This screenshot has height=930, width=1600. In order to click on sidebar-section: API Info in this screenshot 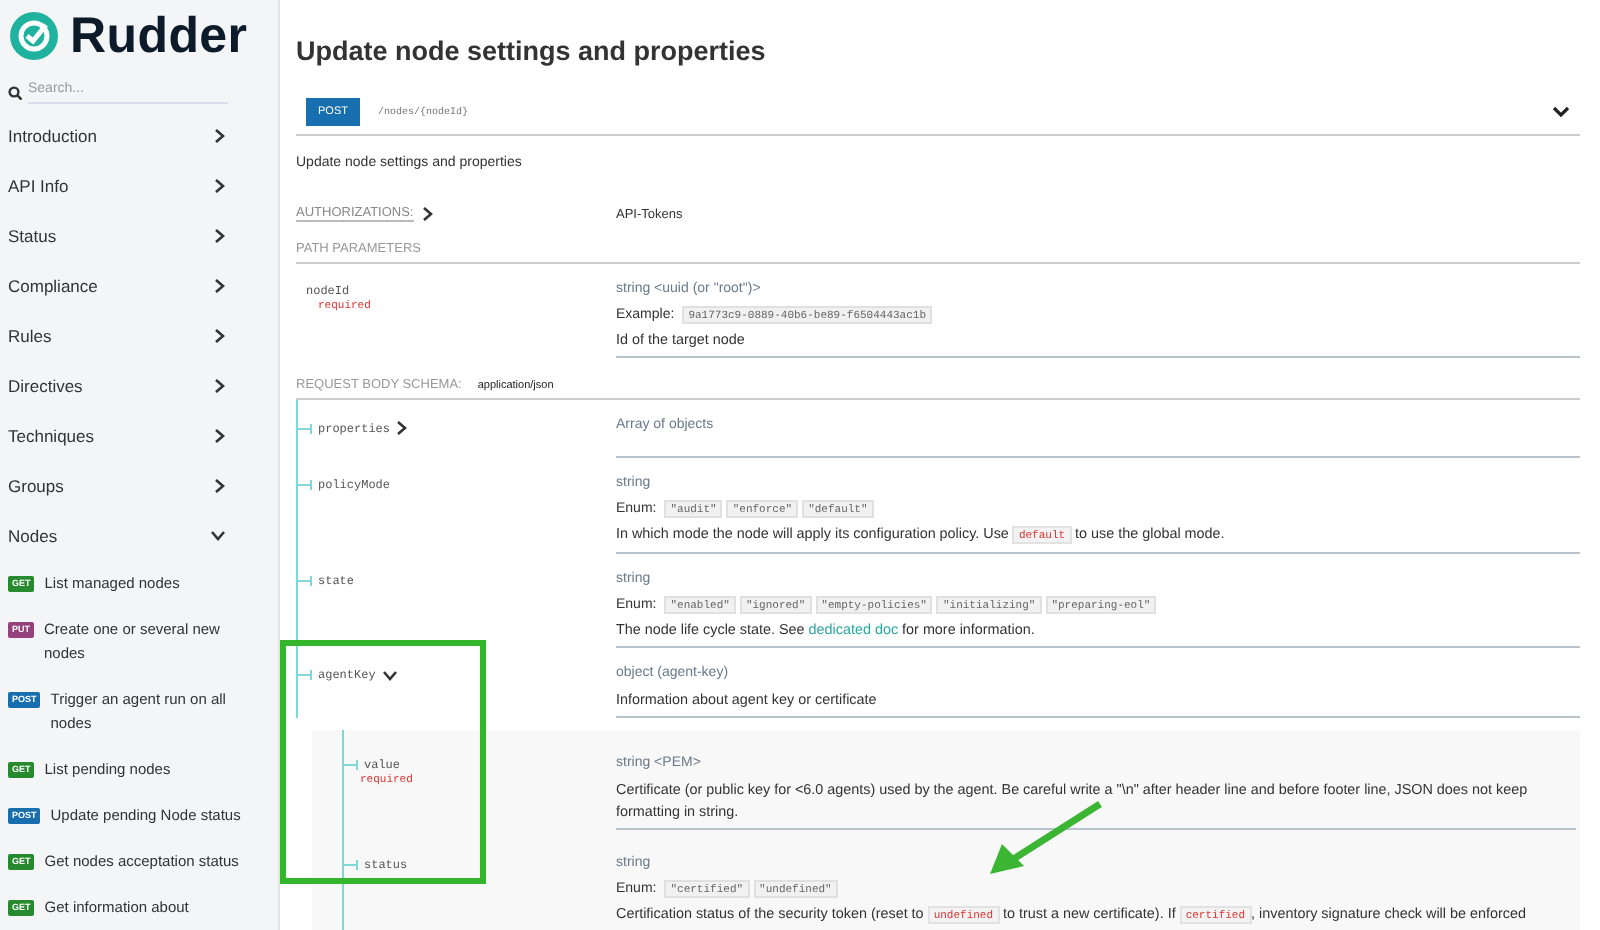, I will do `click(139, 185)`.